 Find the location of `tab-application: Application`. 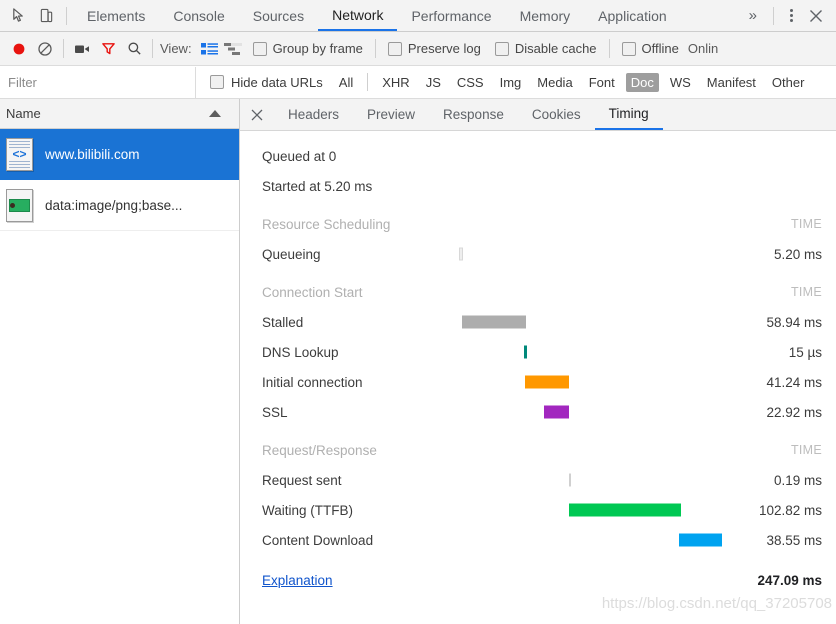

tab-application: Application is located at coordinates (632, 15).